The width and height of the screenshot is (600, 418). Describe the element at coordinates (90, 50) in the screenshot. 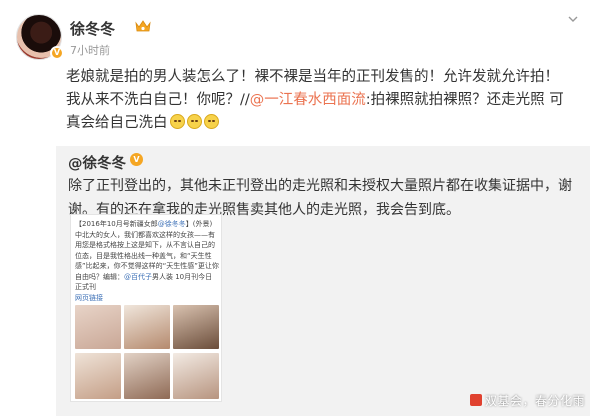

I see `post-timestamp: 7小时前` at that location.